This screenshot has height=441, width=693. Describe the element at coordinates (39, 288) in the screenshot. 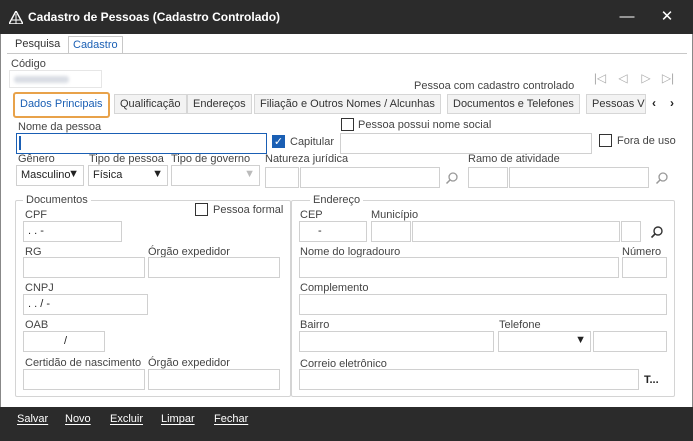

I see `cnpj-label: CNPJ` at that location.